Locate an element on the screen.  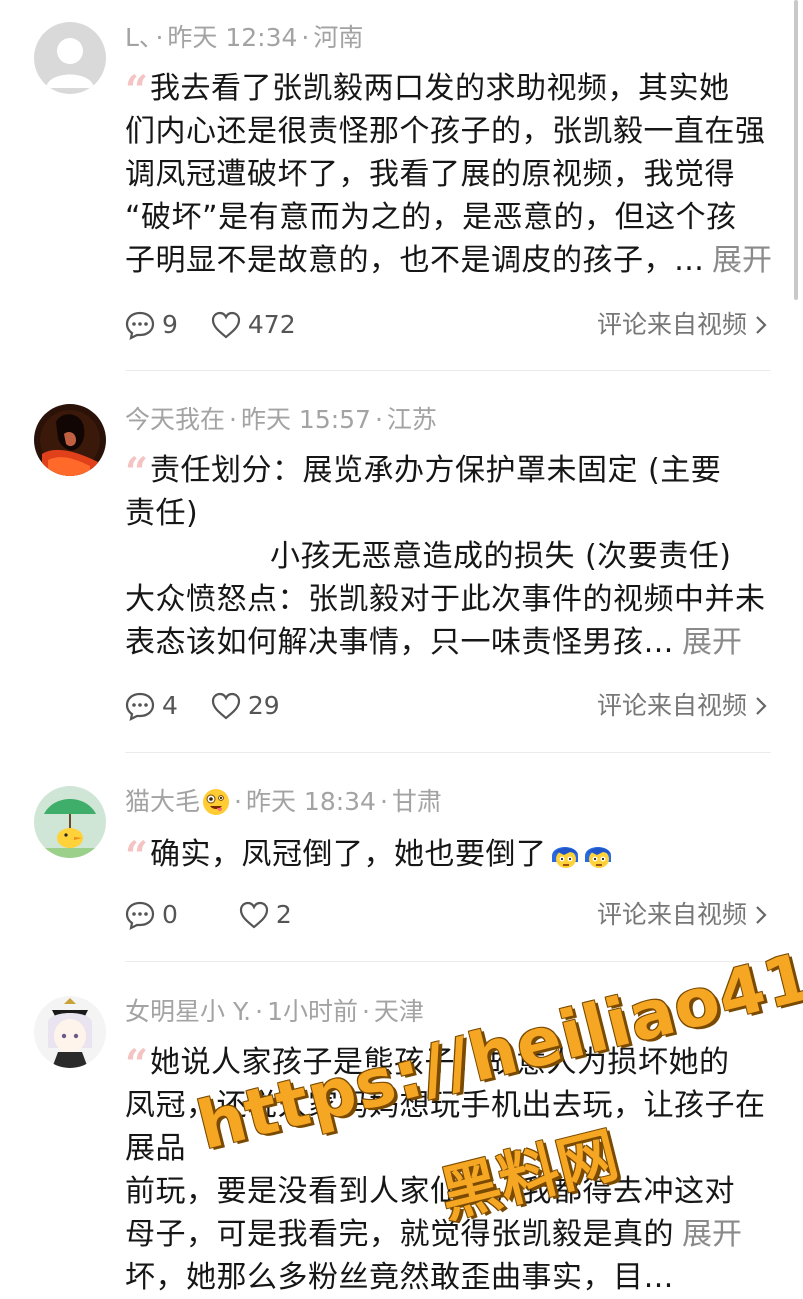
comment-stats: 9 472 is located at coordinates (226, 325).